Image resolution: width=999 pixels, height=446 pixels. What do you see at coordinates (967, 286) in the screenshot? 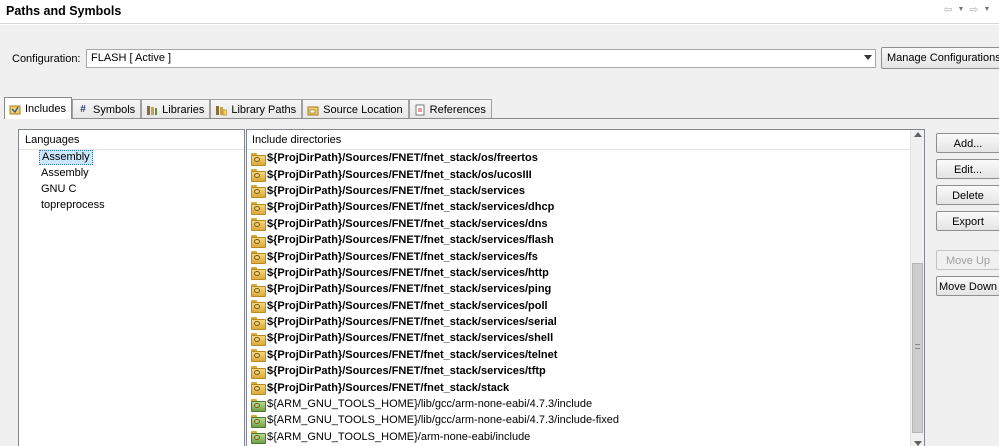
I see `move-down-button: Move Down` at bounding box center [967, 286].